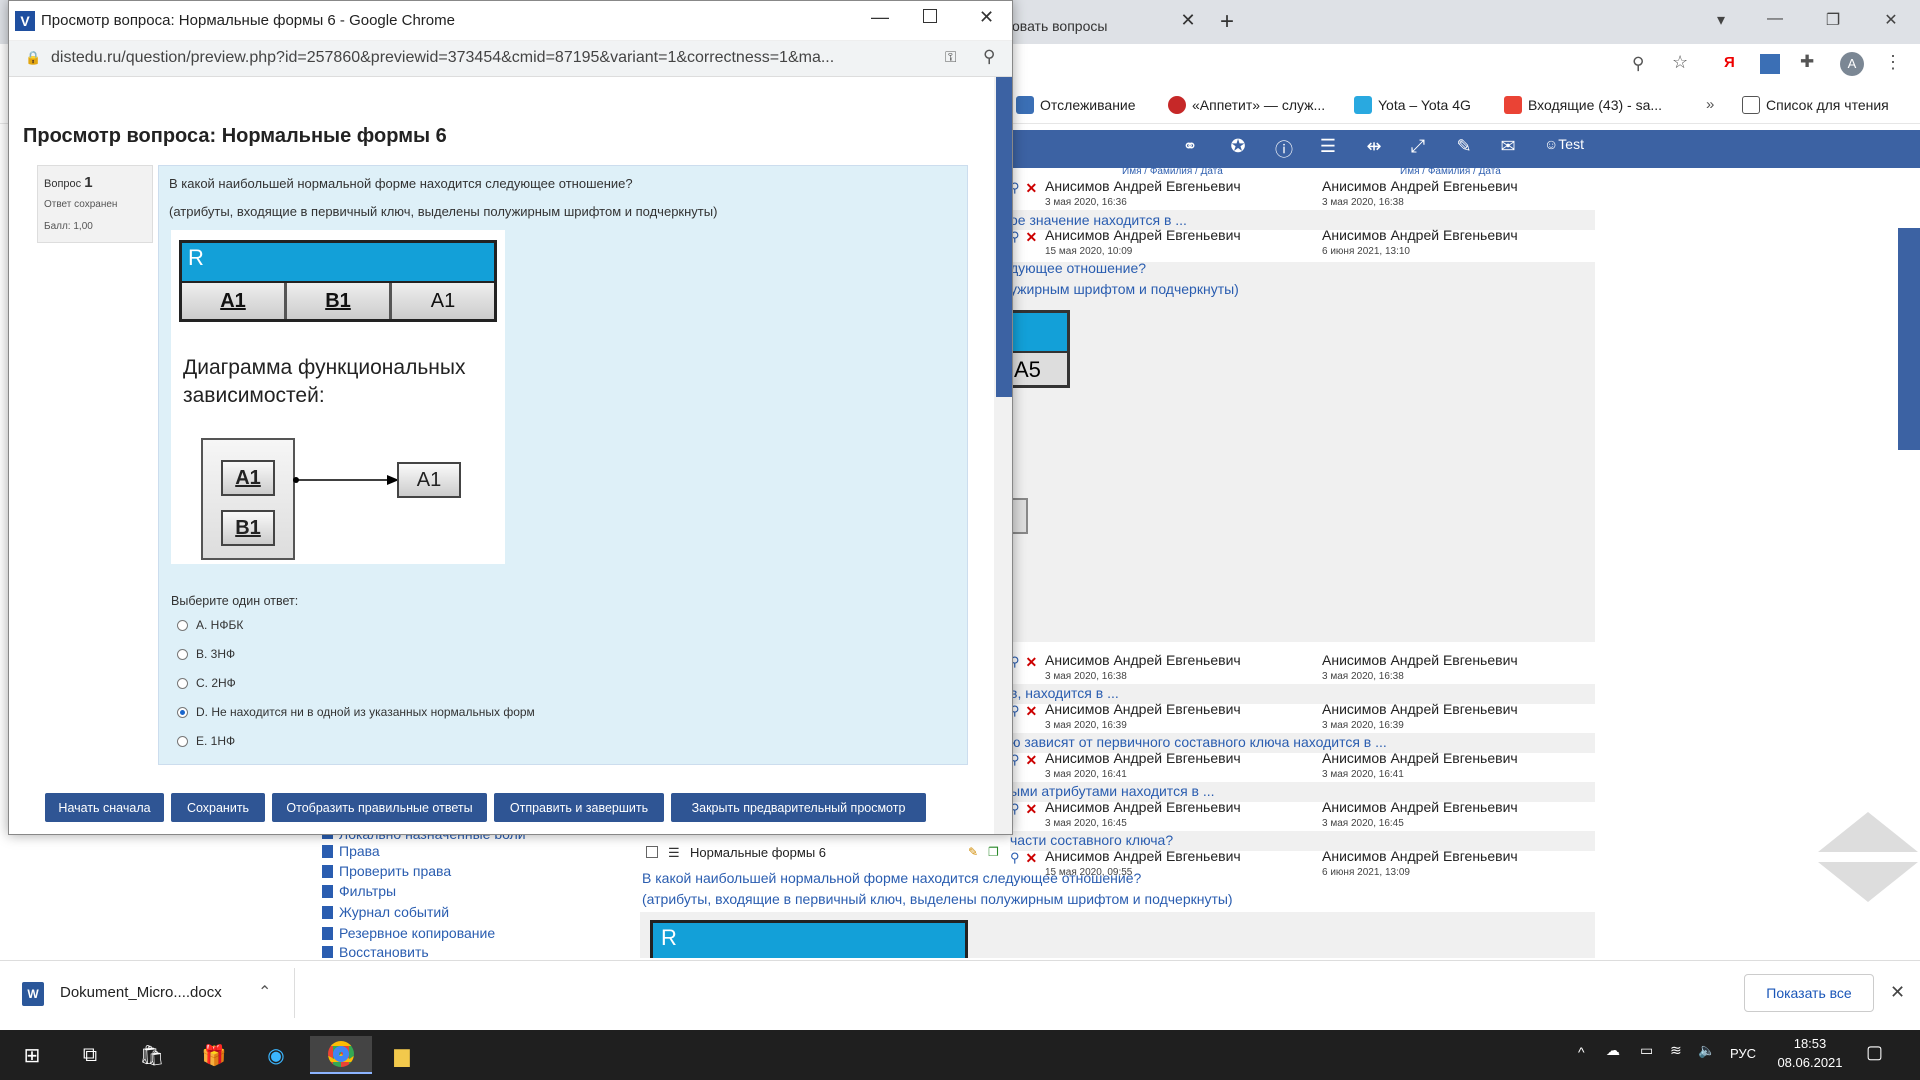 This screenshot has height=1080, width=1920. I want to click on expand-icon: ⤢, so click(1418, 146).